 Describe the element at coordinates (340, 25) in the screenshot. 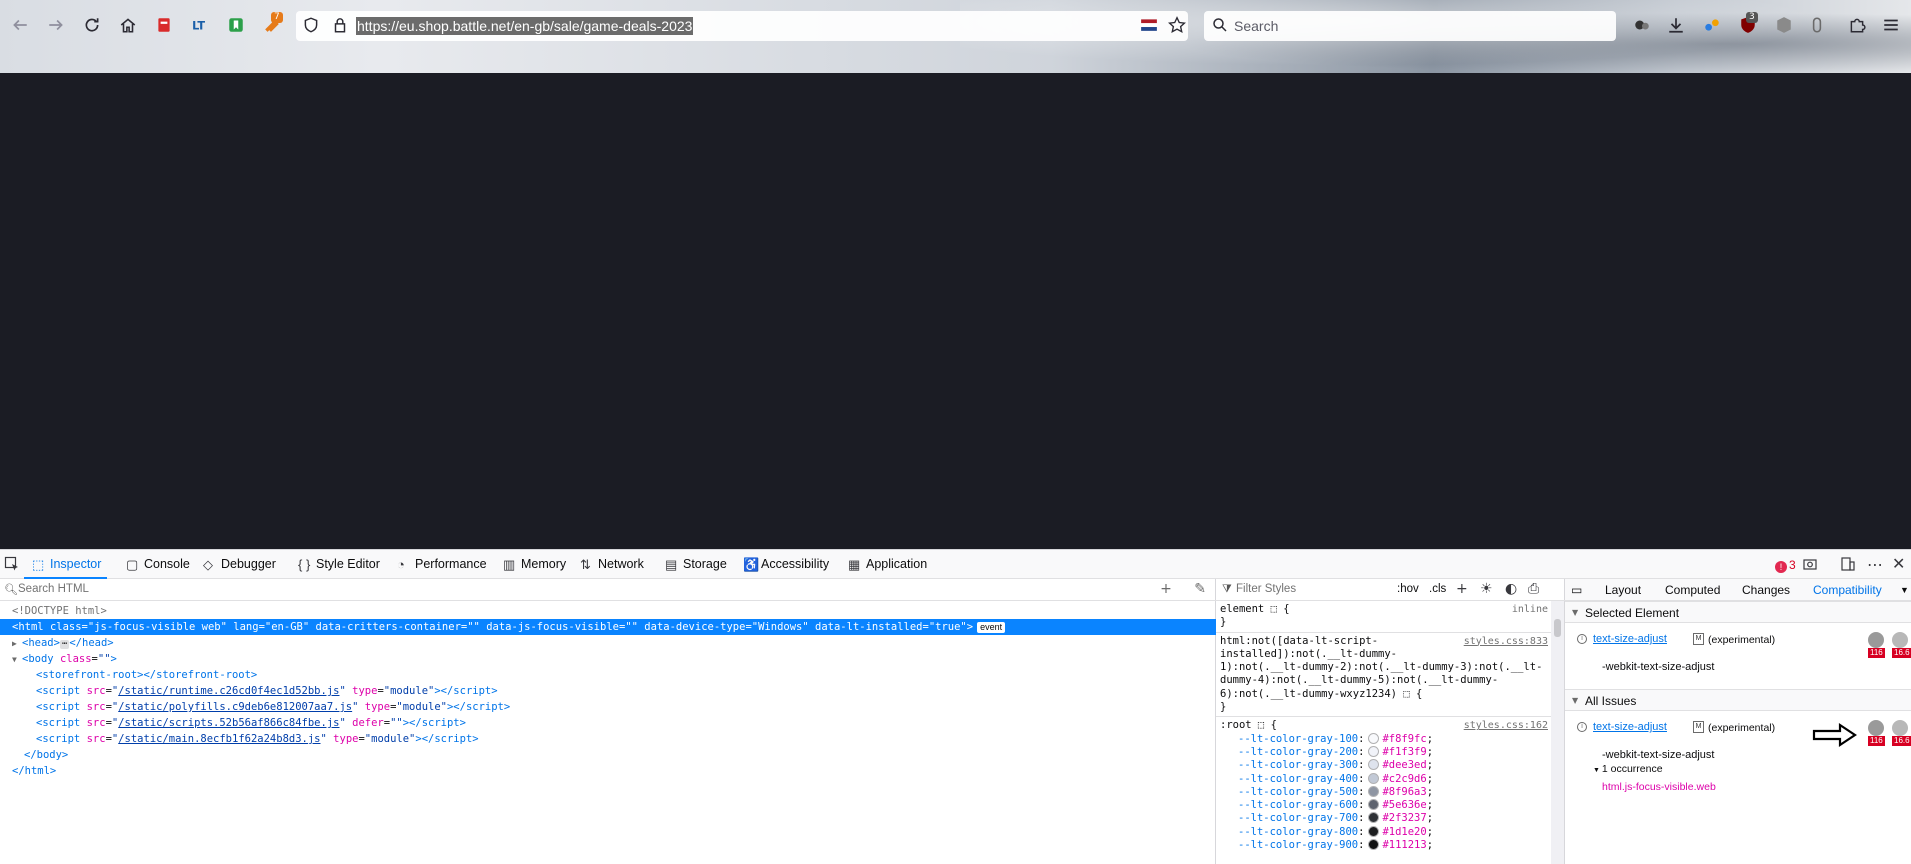

I see `site-info-button` at that location.